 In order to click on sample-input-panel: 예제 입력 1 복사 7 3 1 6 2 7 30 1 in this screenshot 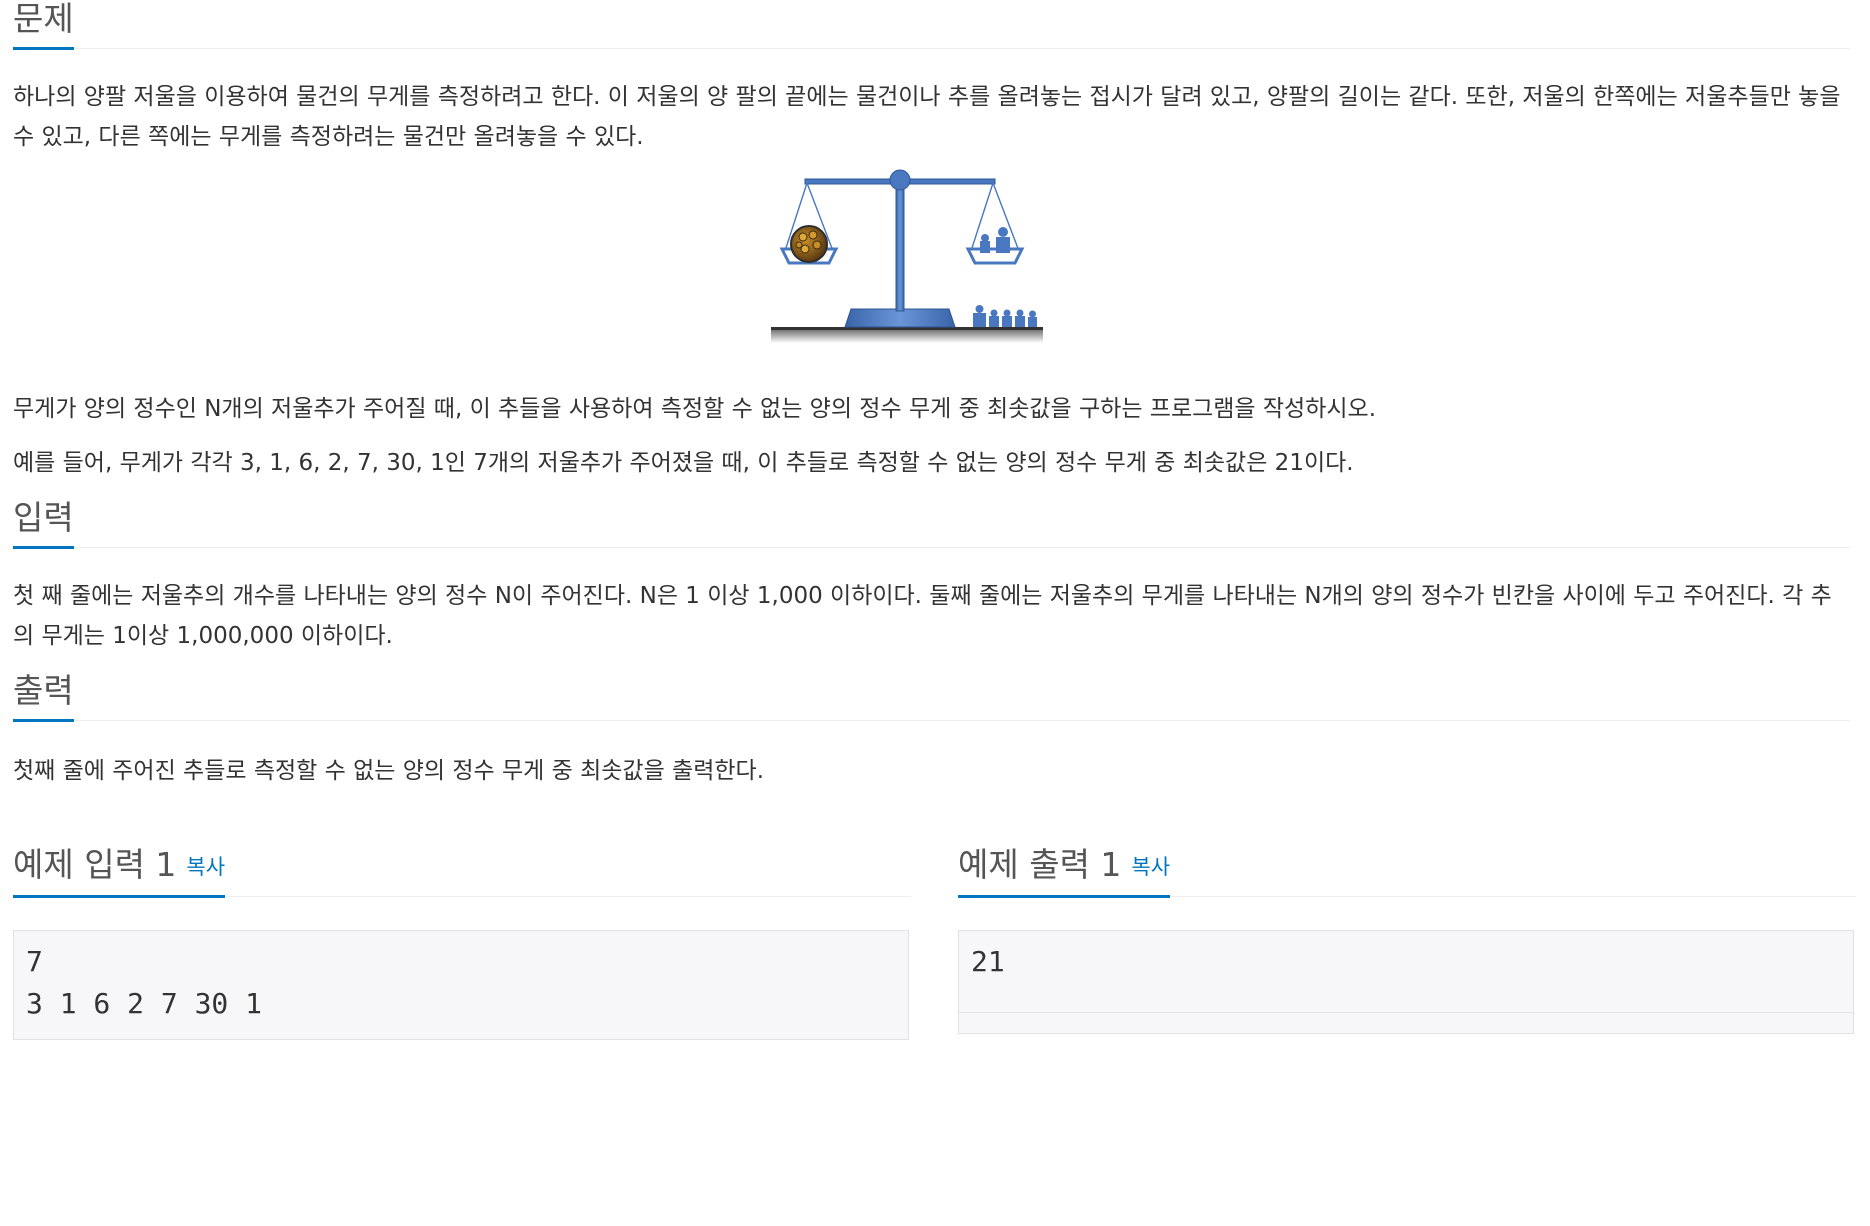, I will do `click(462, 937)`.